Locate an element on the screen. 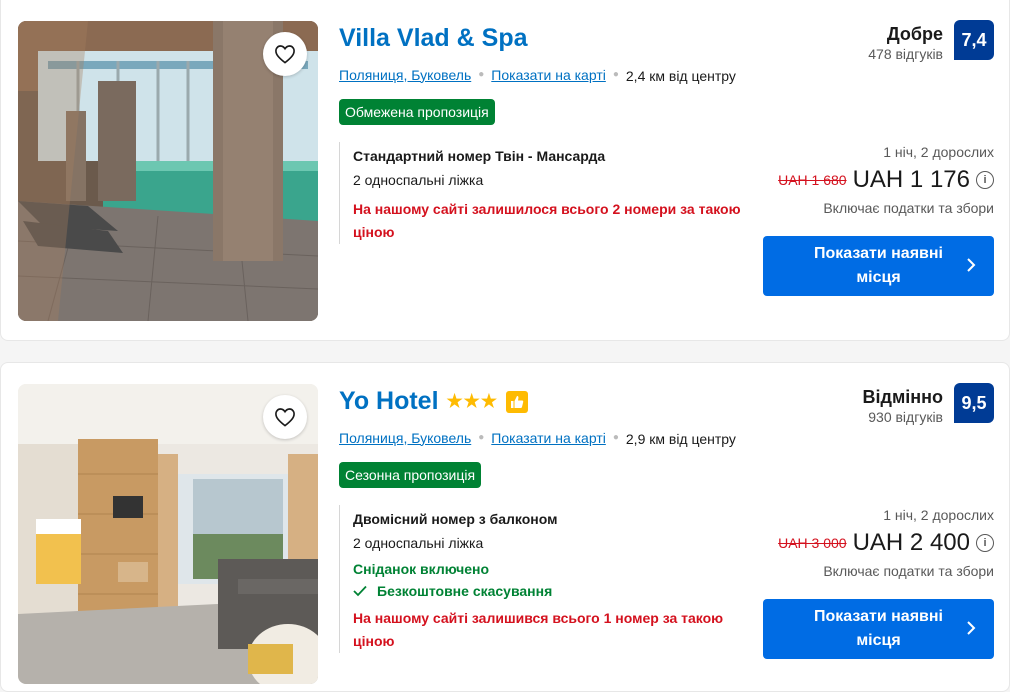 The height and width of the screenshot is (692, 1010). current-price: UAH 2 400 is located at coordinates (911, 542).